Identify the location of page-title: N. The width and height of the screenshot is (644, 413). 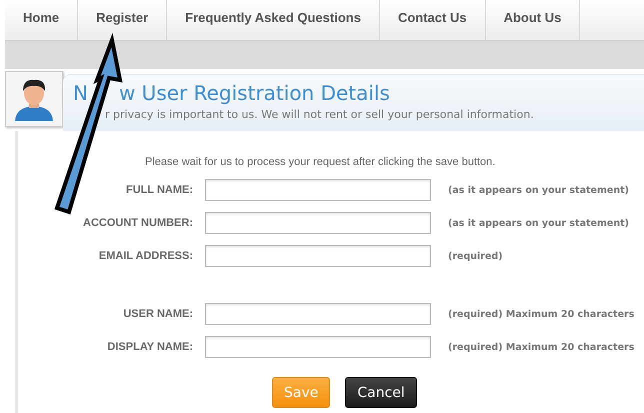
(80, 93).